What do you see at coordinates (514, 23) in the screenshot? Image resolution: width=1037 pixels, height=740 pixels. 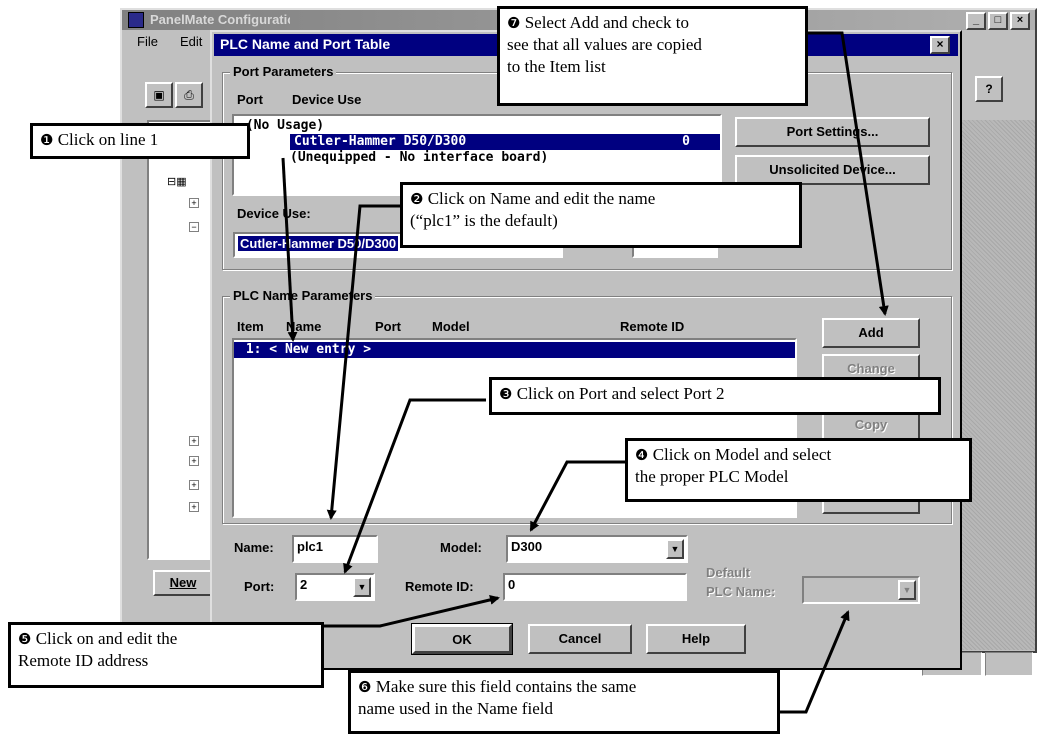 I see `callout-7-number: ❼` at bounding box center [514, 23].